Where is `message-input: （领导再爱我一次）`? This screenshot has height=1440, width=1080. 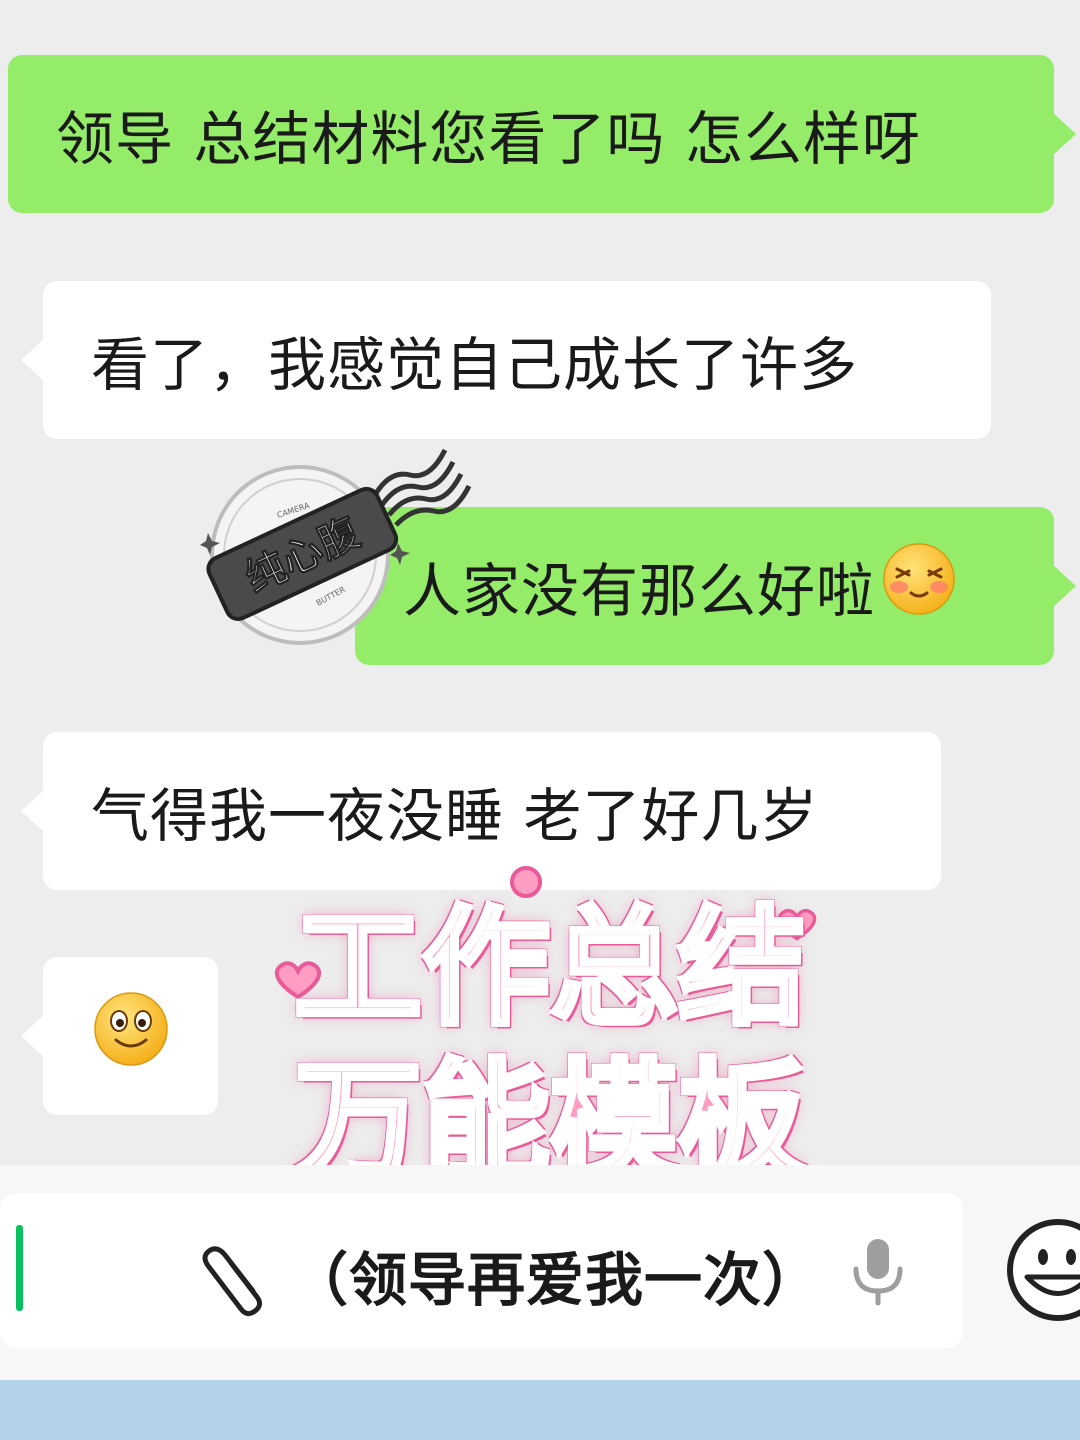
message-input: （领导再爱我一次） is located at coordinates (481, 1270).